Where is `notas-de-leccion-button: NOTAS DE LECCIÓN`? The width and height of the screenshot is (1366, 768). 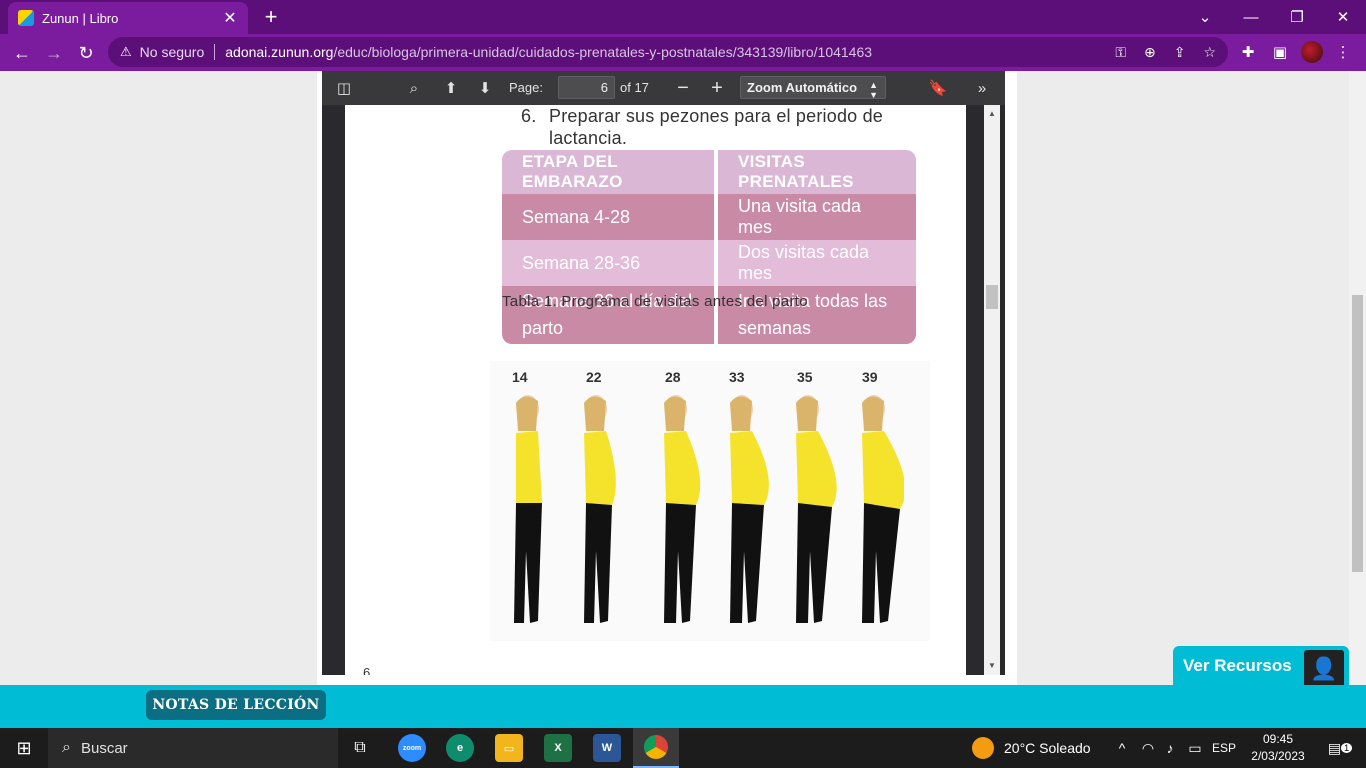 notas-de-leccion-button: NOTAS DE LECCIÓN is located at coordinates (236, 705).